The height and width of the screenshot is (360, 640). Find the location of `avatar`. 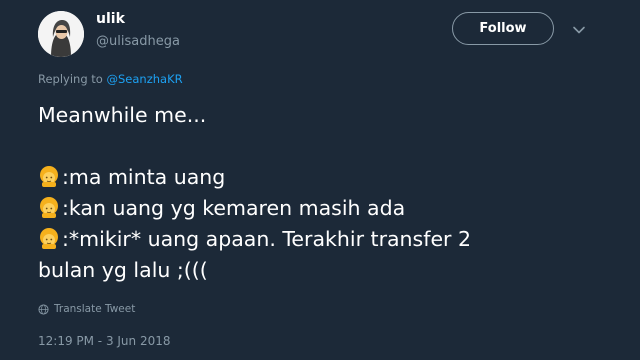

avatar is located at coordinates (61, 34).